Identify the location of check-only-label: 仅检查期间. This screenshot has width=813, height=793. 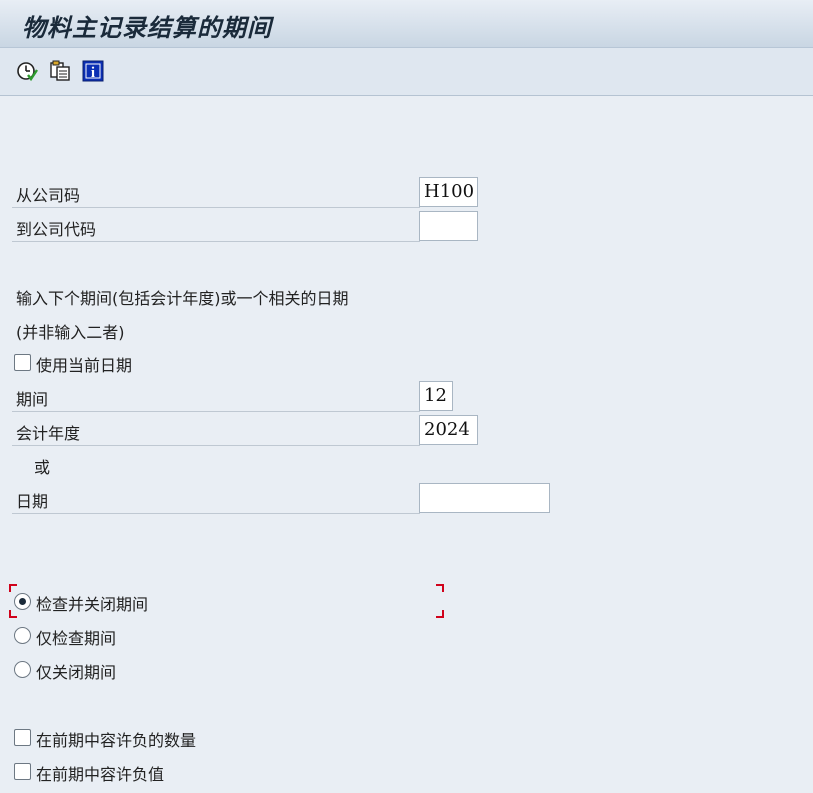
(76, 638).